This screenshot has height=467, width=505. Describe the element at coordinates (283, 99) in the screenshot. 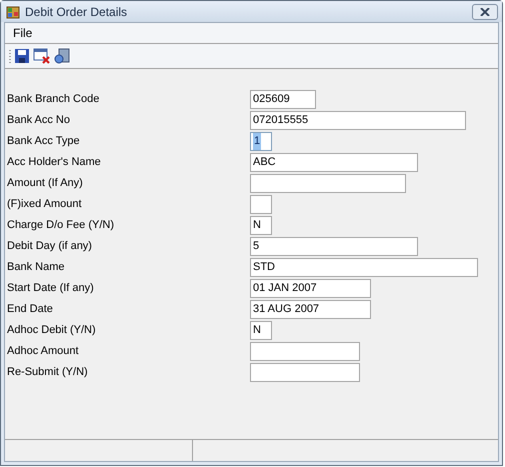

I see `input-field: 025609` at that location.